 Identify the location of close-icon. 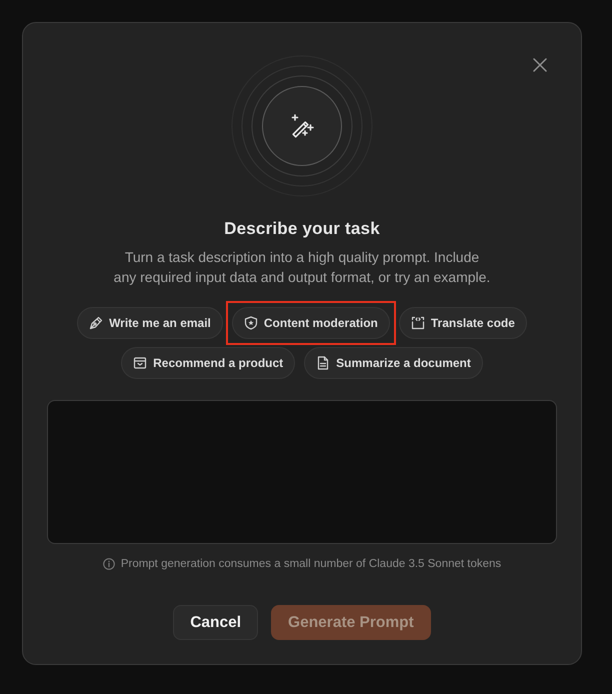
(540, 65).